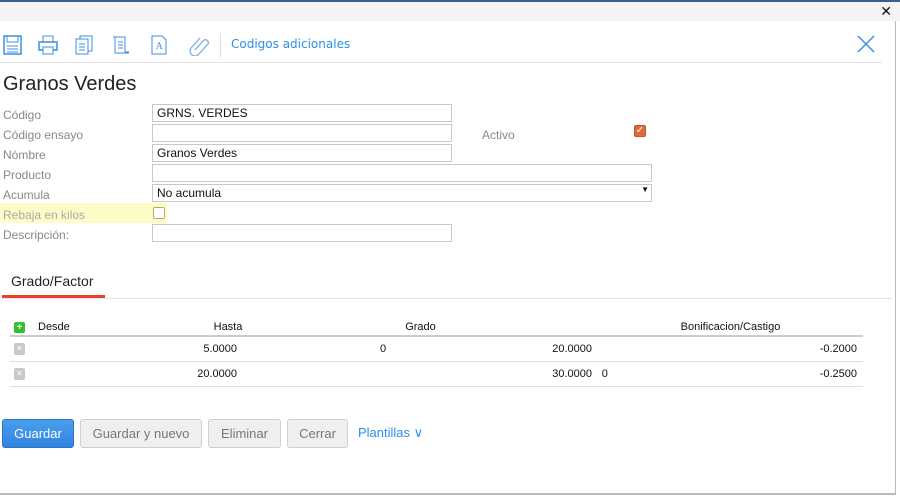  Describe the element at coordinates (140, 374) in the screenshot. I see `cell-desde: 20.0000` at that location.